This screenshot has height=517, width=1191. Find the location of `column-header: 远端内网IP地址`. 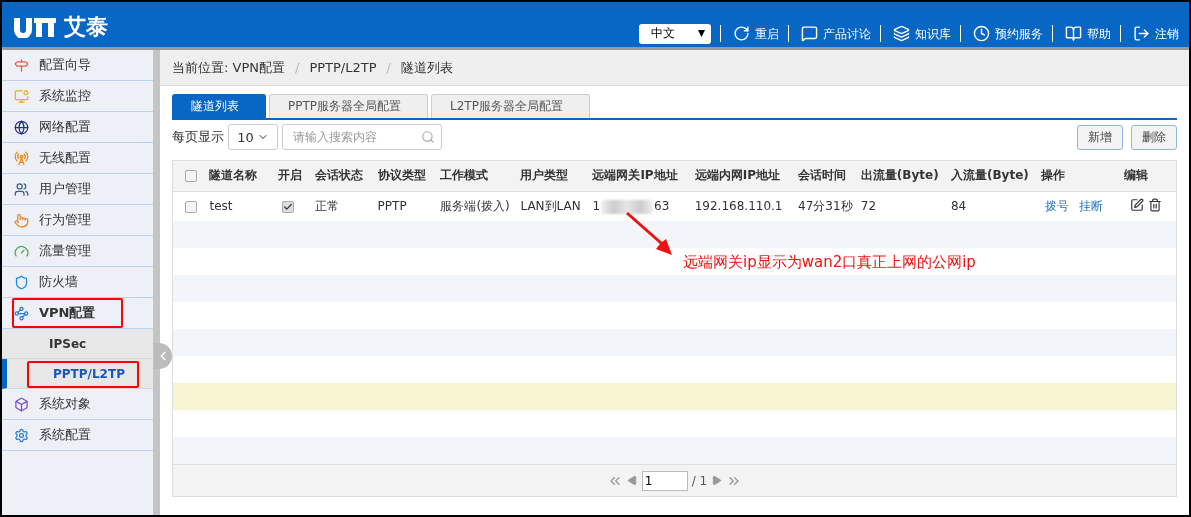

column-header: 远端内网IP地址 is located at coordinates (744, 176).